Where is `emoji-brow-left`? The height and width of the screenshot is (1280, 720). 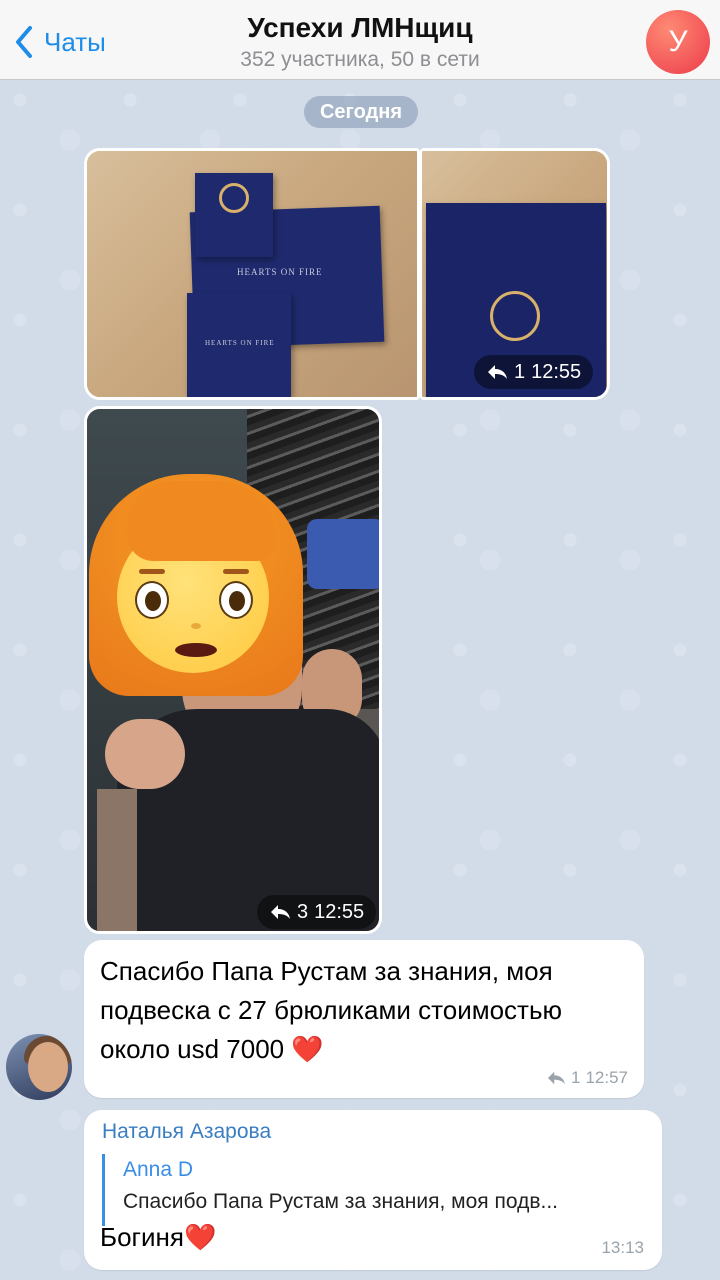
emoji-brow-left is located at coordinates (152, 571).